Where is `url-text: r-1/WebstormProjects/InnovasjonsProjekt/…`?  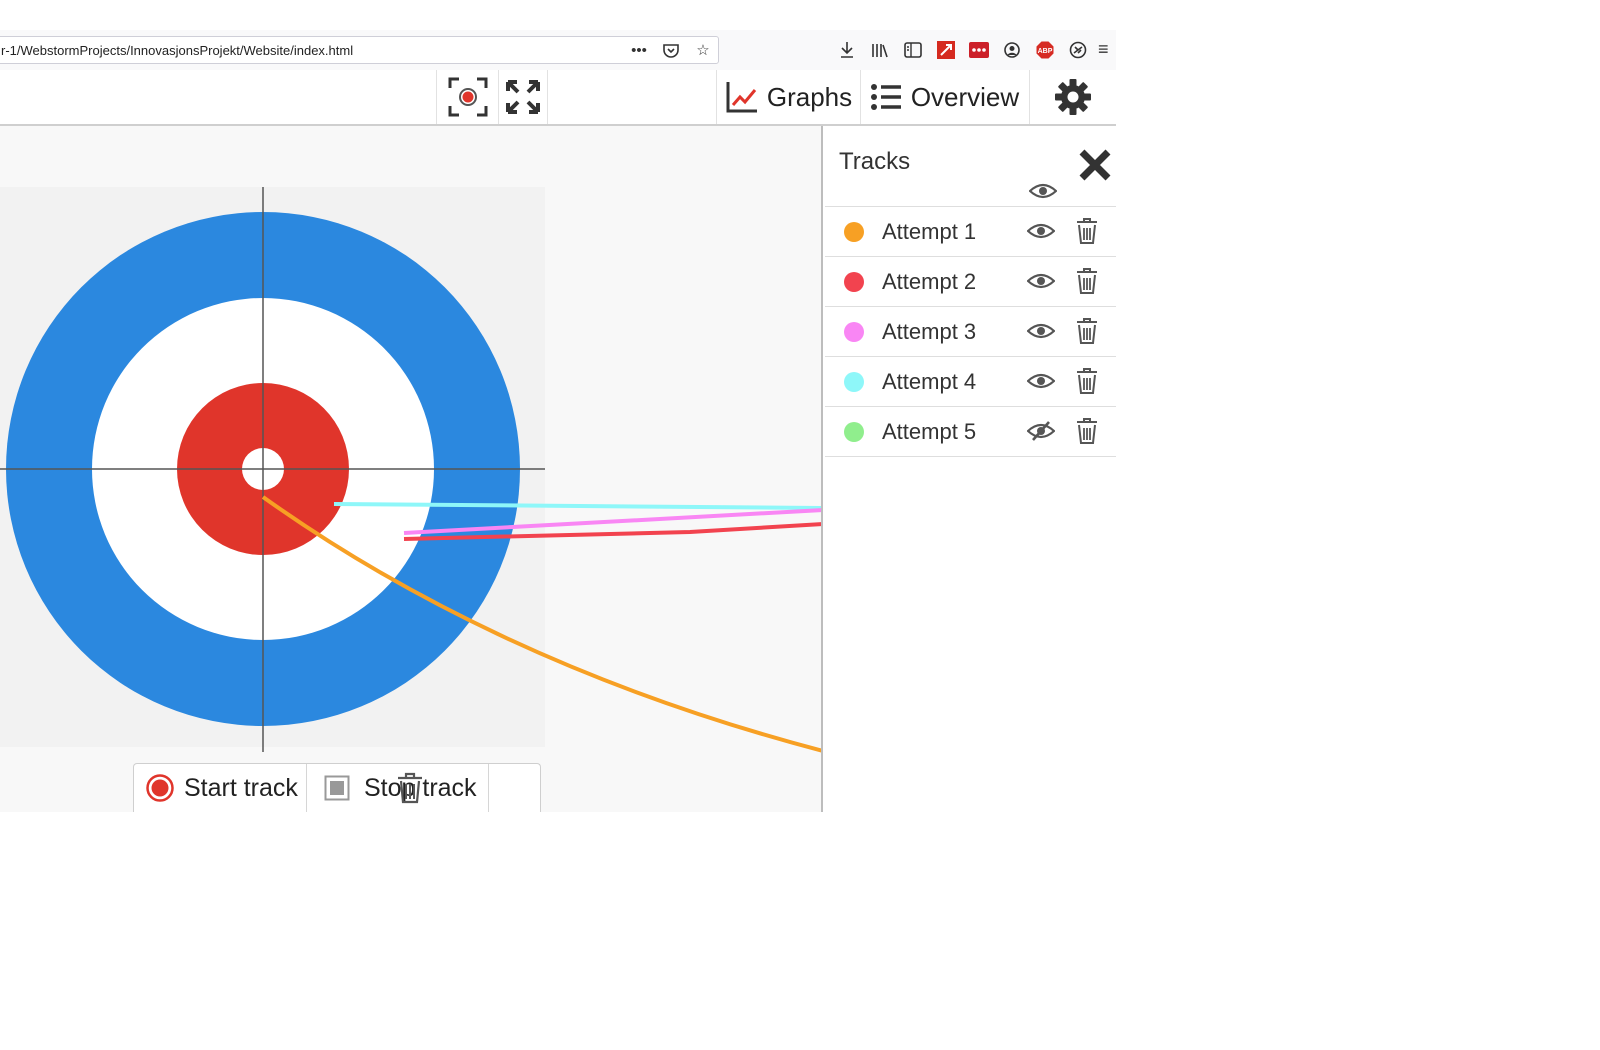 url-text: r-1/WebstormProjects/InnovasjonsProjekt/… is located at coordinates (177, 50).